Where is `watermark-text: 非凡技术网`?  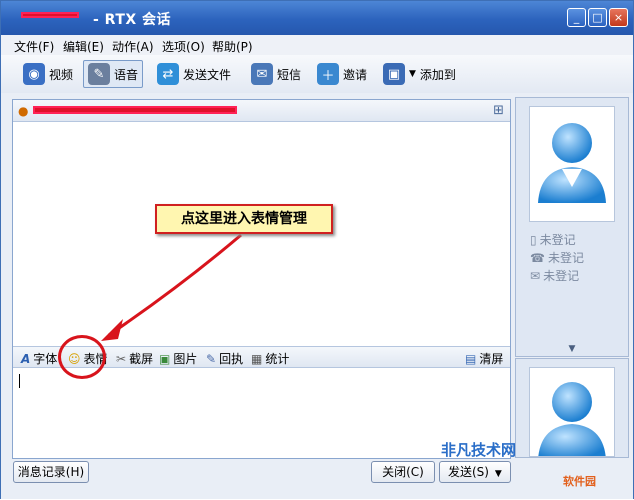 watermark-text: 非凡技术网 is located at coordinates (479, 450).